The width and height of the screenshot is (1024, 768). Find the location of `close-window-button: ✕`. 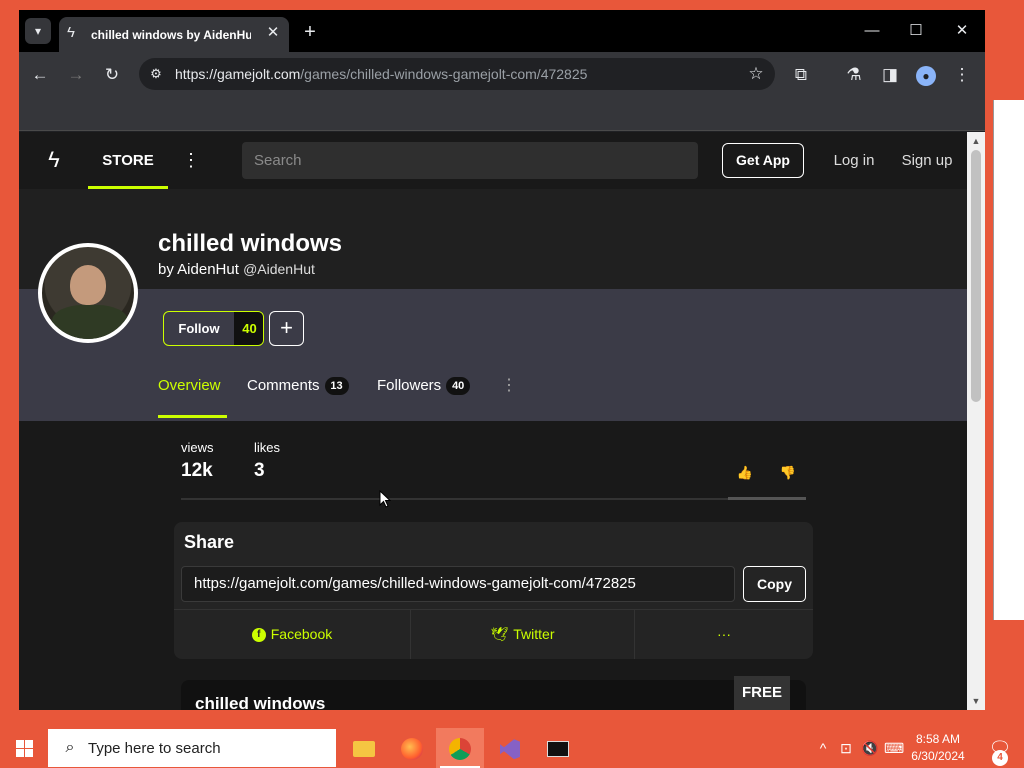

close-window-button: ✕ is located at coordinates (962, 31).